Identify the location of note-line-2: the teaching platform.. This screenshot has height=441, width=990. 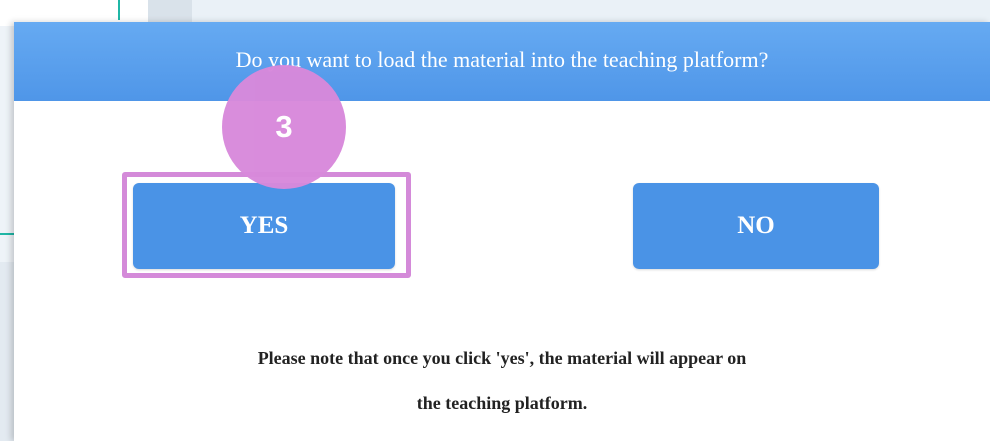
(502, 403).